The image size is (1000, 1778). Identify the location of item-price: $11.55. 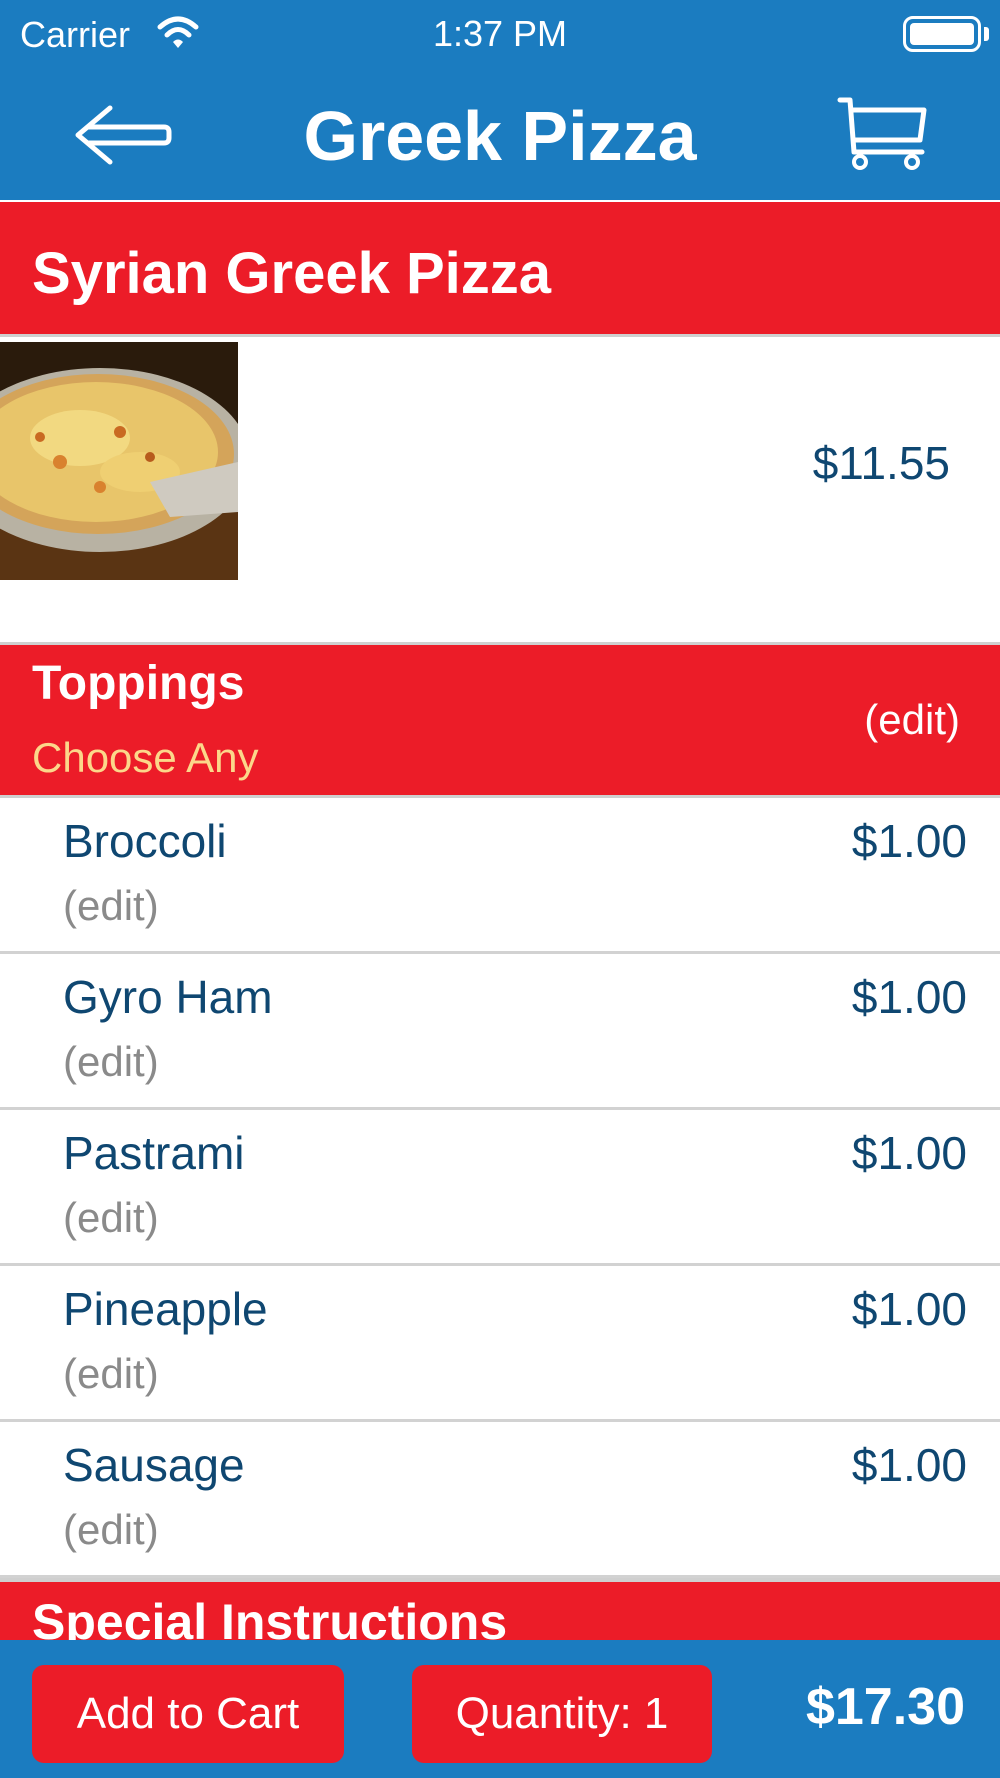
(881, 463).